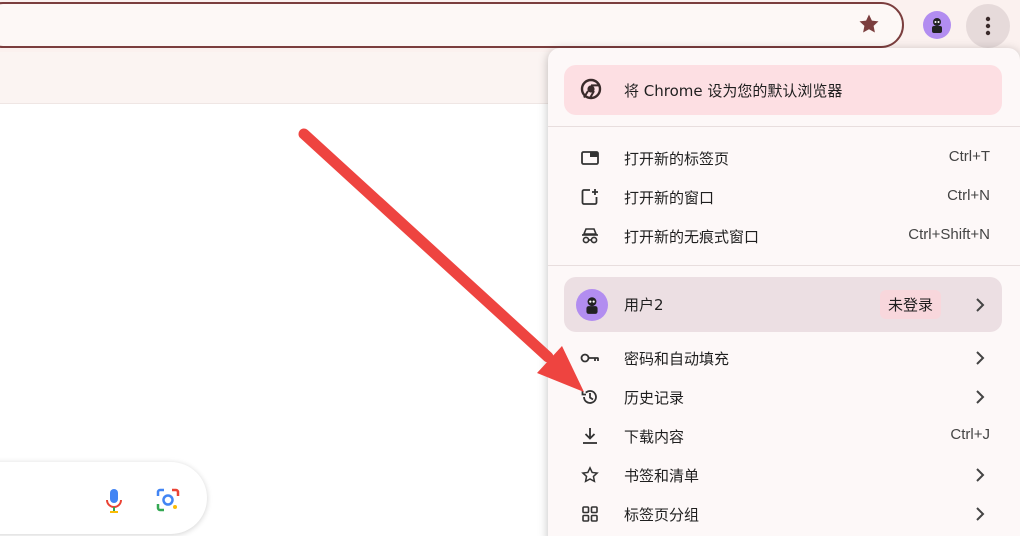 The image size is (1020, 536). What do you see at coordinates (452, 25) in the screenshot?
I see `address-bar` at bounding box center [452, 25].